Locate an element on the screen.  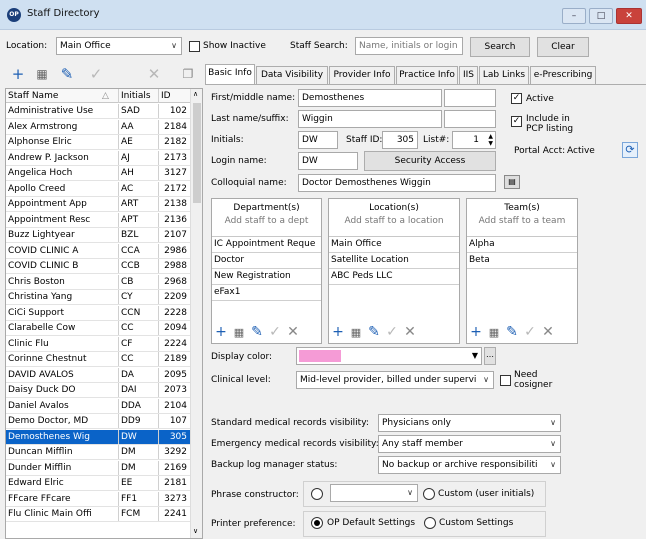
show-inactive-checkbox is located at coordinates (194, 46).